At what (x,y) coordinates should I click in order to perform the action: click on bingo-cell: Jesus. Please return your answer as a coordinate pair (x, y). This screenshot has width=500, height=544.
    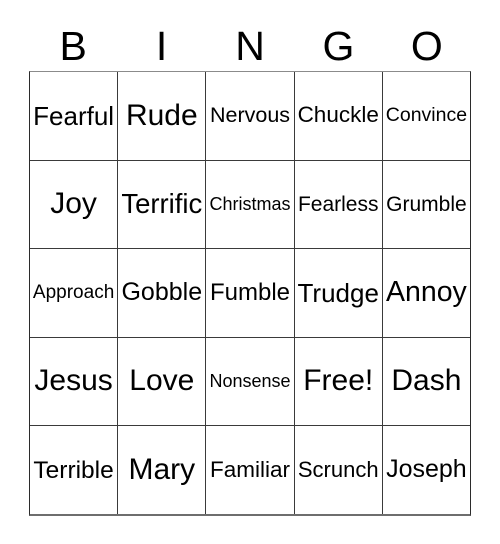
    Looking at the image, I should click on (74, 381).